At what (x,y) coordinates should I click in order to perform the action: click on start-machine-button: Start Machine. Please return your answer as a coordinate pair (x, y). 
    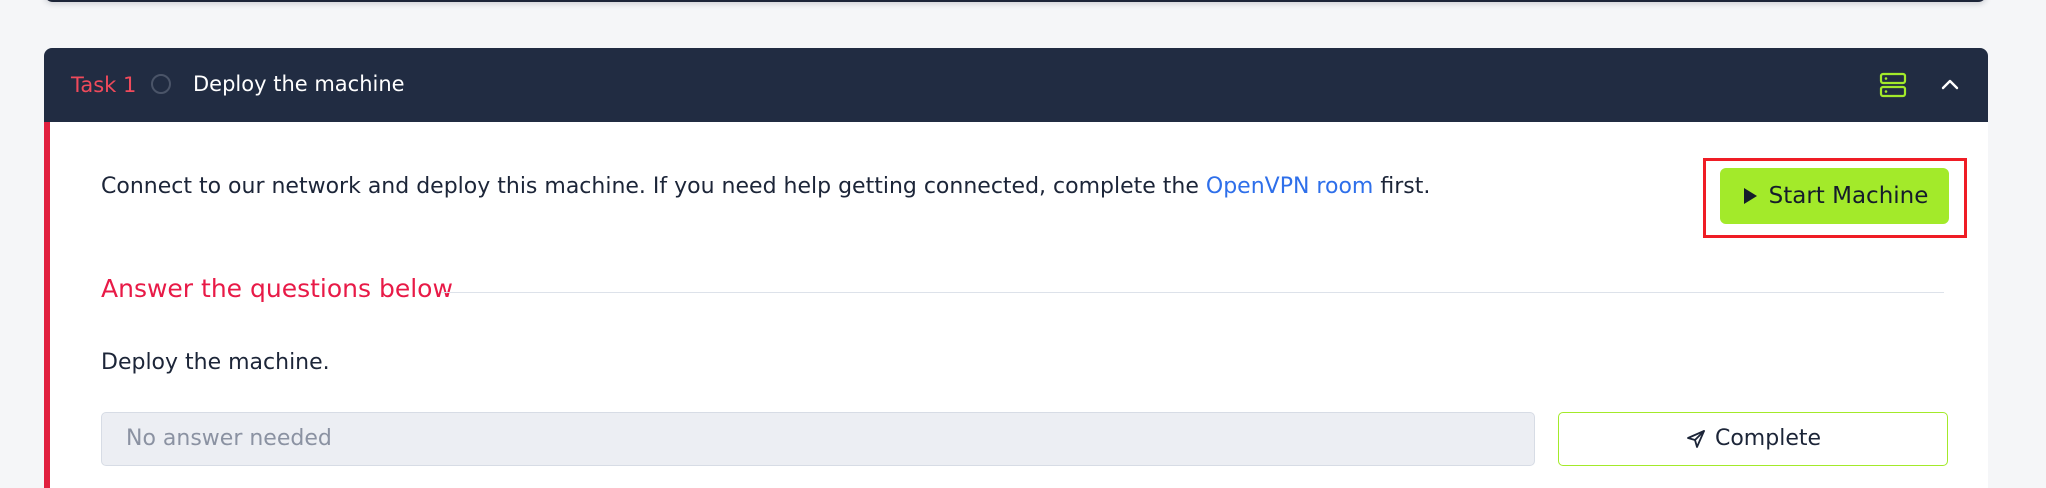
    Looking at the image, I should click on (1834, 196).